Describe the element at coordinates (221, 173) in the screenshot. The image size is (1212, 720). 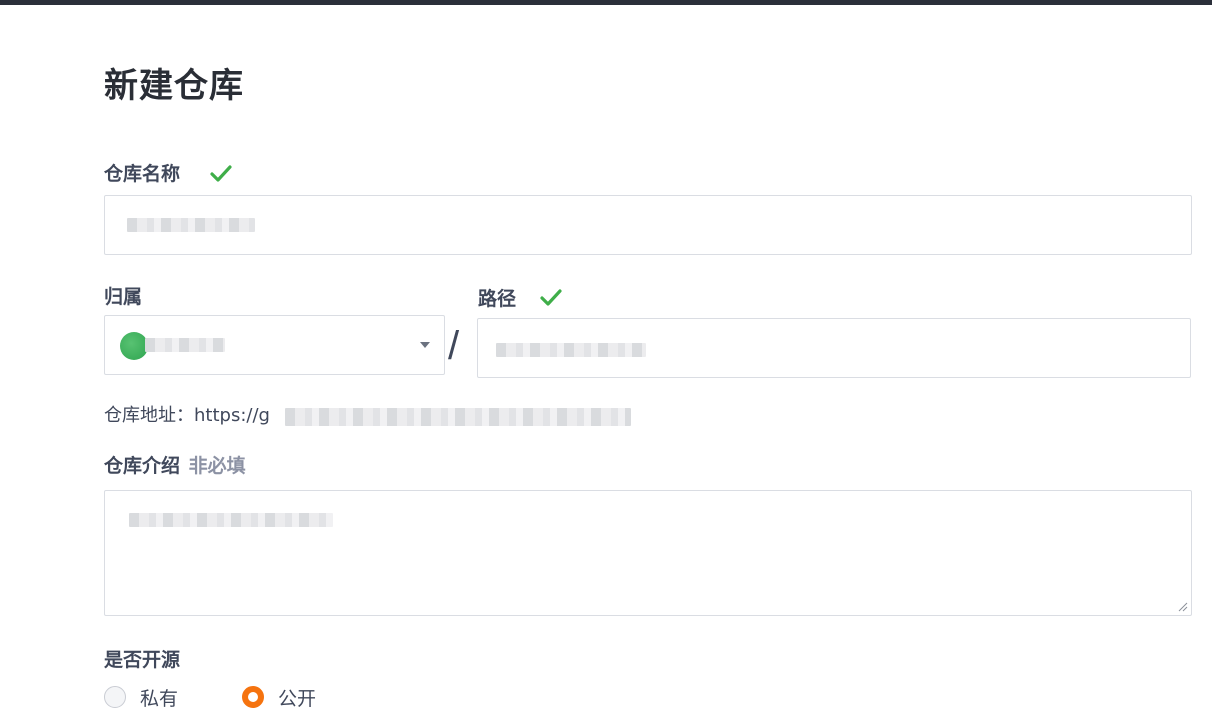
I see `repo-name-valid-check-icon` at that location.